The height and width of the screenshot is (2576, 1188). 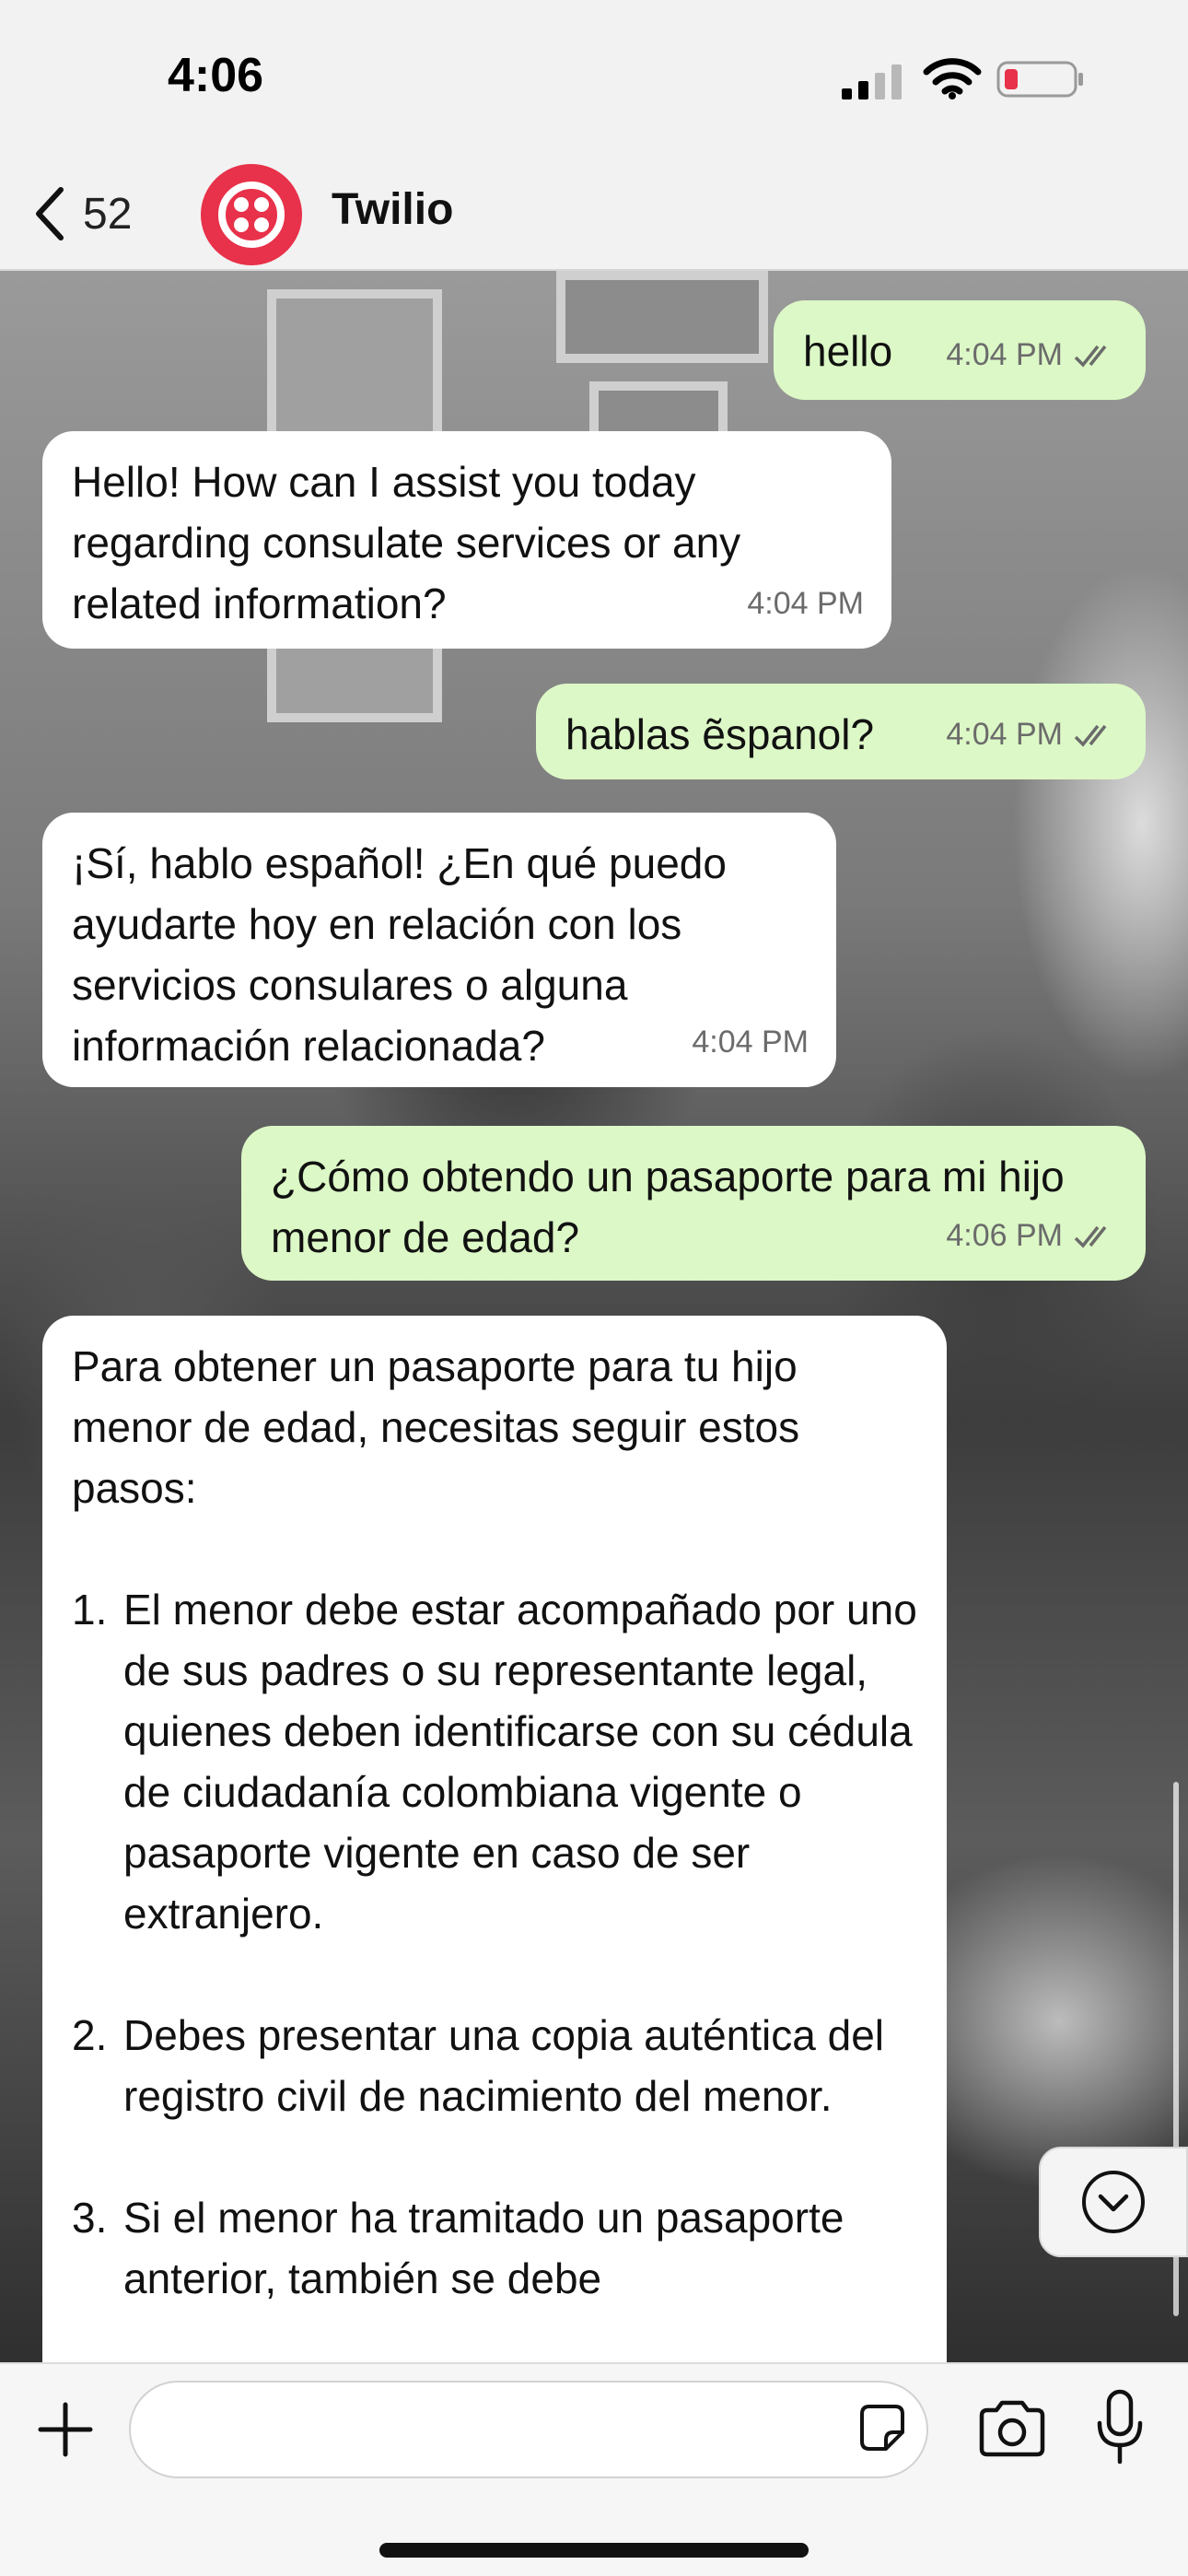 What do you see at coordinates (528, 2429) in the screenshot?
I see `message-input` at bounding box center [528, 2429].